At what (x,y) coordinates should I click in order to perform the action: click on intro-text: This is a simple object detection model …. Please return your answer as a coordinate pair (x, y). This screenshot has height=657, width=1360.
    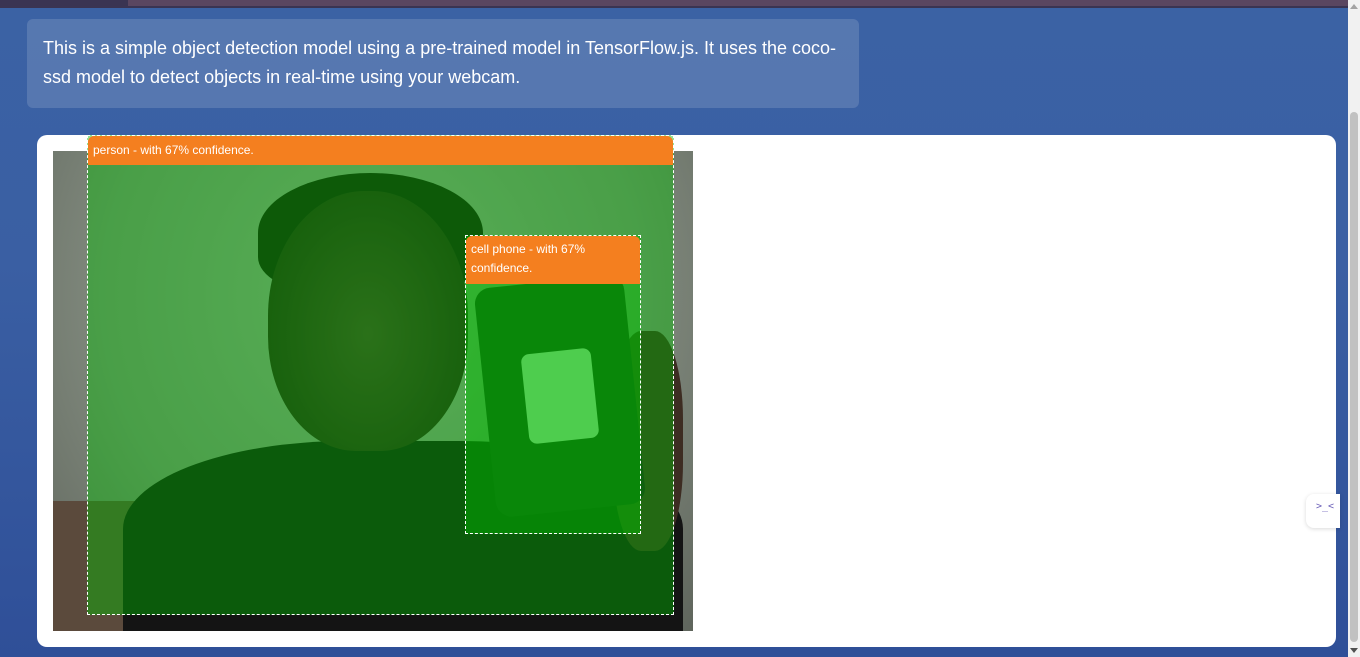
    Looking at the image, I should click on (440, 62).